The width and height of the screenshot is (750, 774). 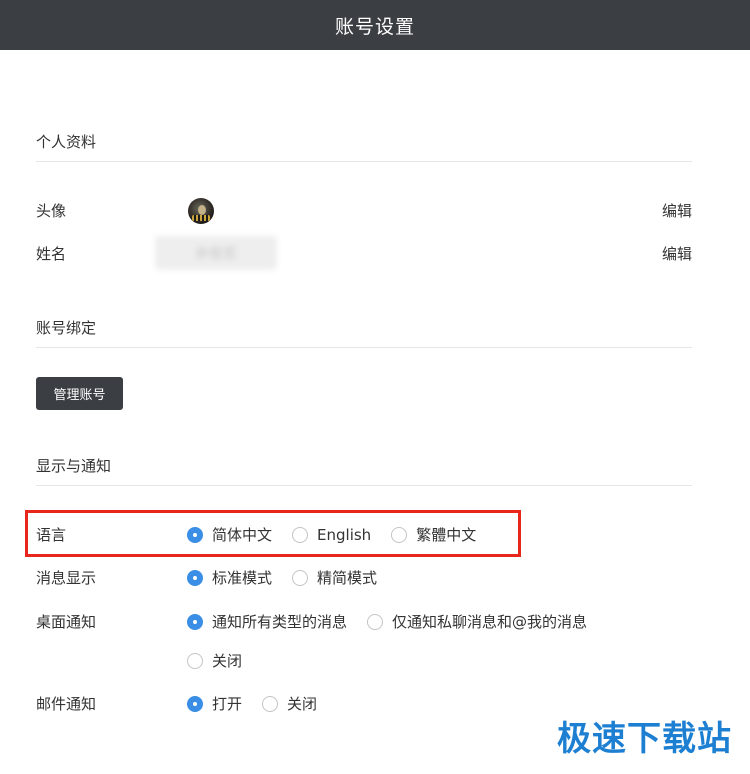 What do you see at coordinates (66, 704) in the screenshot?
I see `email-notify-label: 邮件通知` at bounding box center [66, 704].